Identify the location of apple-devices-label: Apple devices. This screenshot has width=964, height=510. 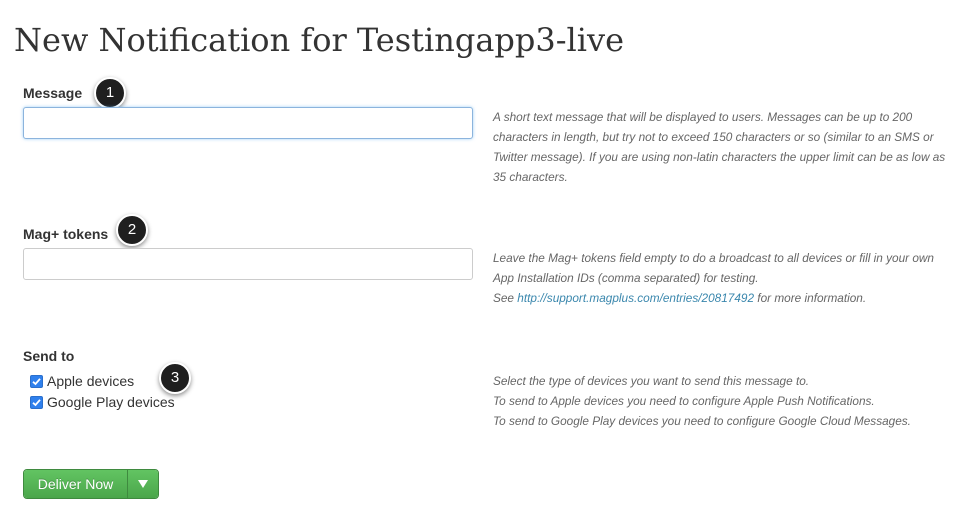
(91, 381).